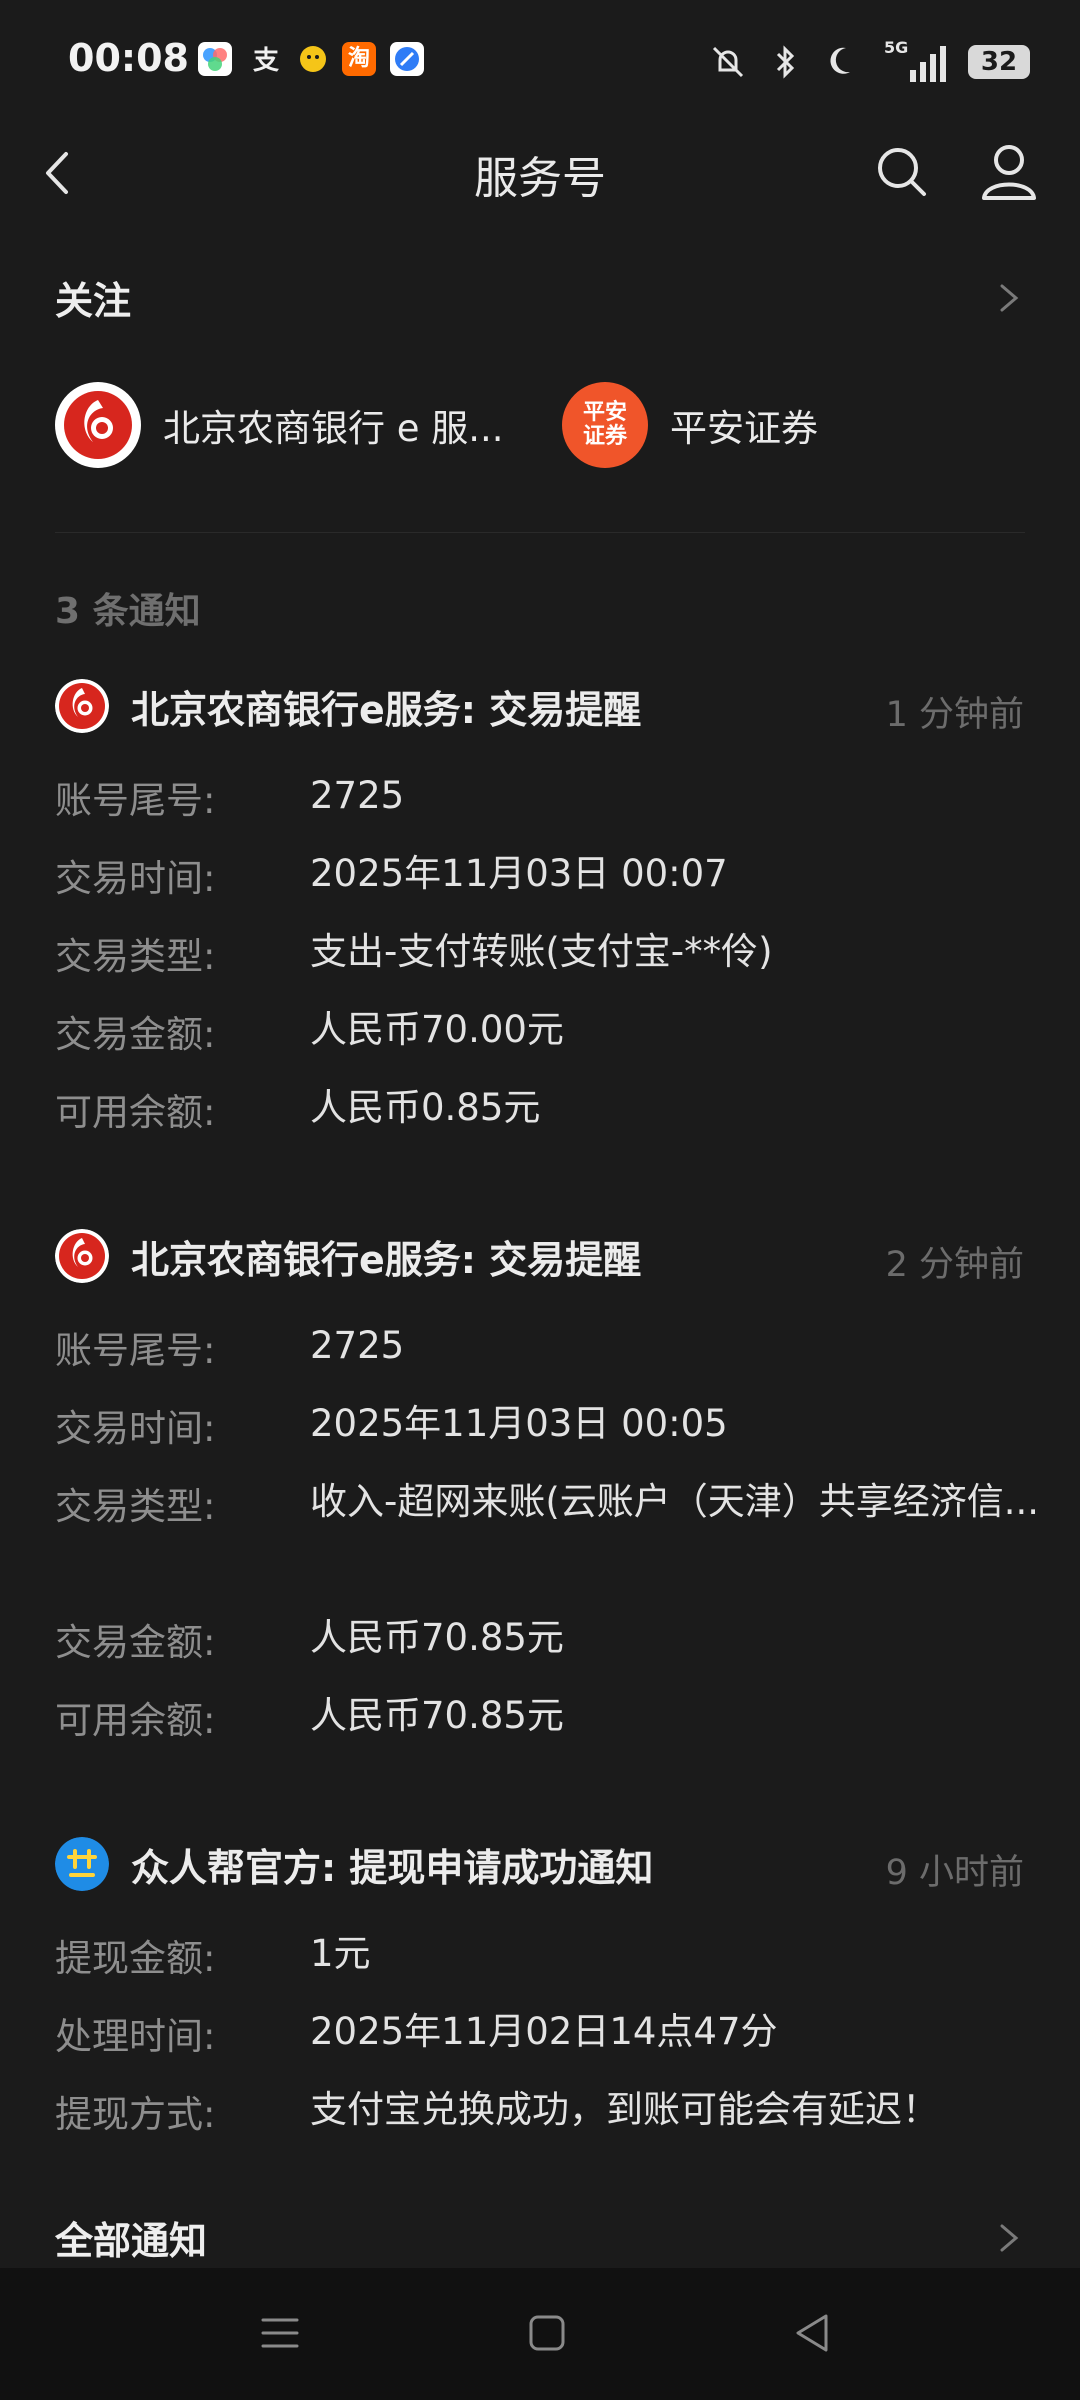  Describe the element at coordinates (624, 2109) in the screenshot. I see `detail-value: 支付宝兑换成功，到账可能会有延迟！` at that location.